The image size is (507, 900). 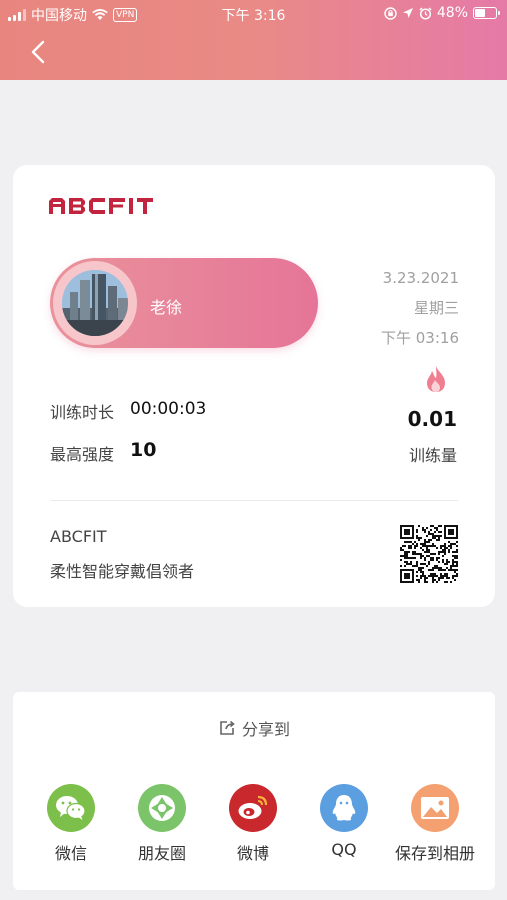 I want to click on workout-time: 下午 03:16, so click(x=420, y=338).